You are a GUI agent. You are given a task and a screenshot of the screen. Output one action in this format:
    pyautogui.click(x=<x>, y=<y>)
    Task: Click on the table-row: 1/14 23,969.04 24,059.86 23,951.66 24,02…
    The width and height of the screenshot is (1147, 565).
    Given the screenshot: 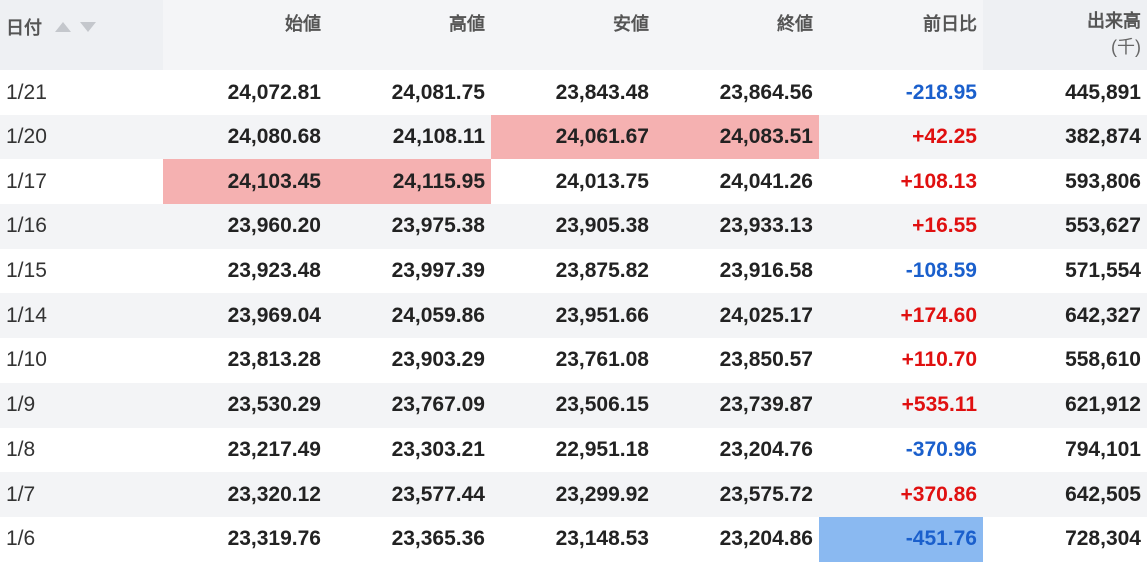 What is the action you would take?
    pyautogui.click(x=573, y=316)
    